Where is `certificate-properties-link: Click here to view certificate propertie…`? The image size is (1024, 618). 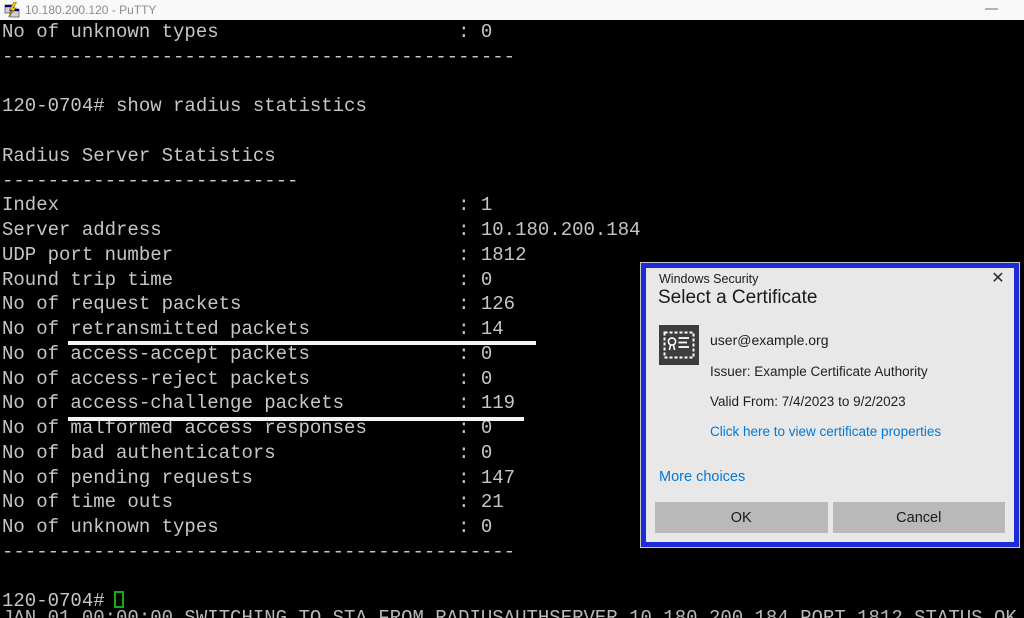
certificate-properties-link: Click here to view certificate propertie… is located at coordinates (825, 431).